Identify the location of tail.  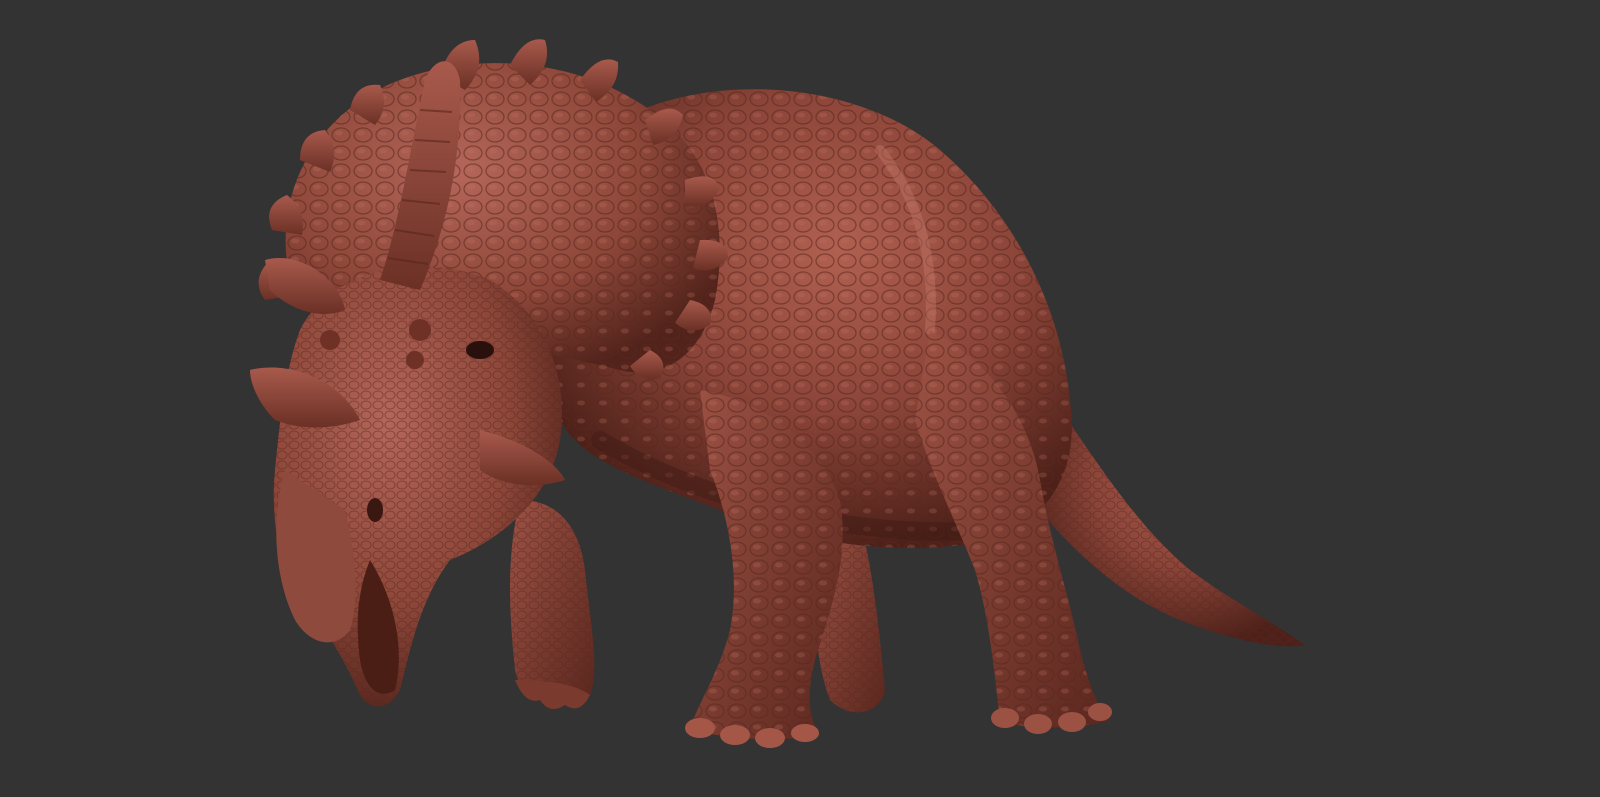
(1172, 513).